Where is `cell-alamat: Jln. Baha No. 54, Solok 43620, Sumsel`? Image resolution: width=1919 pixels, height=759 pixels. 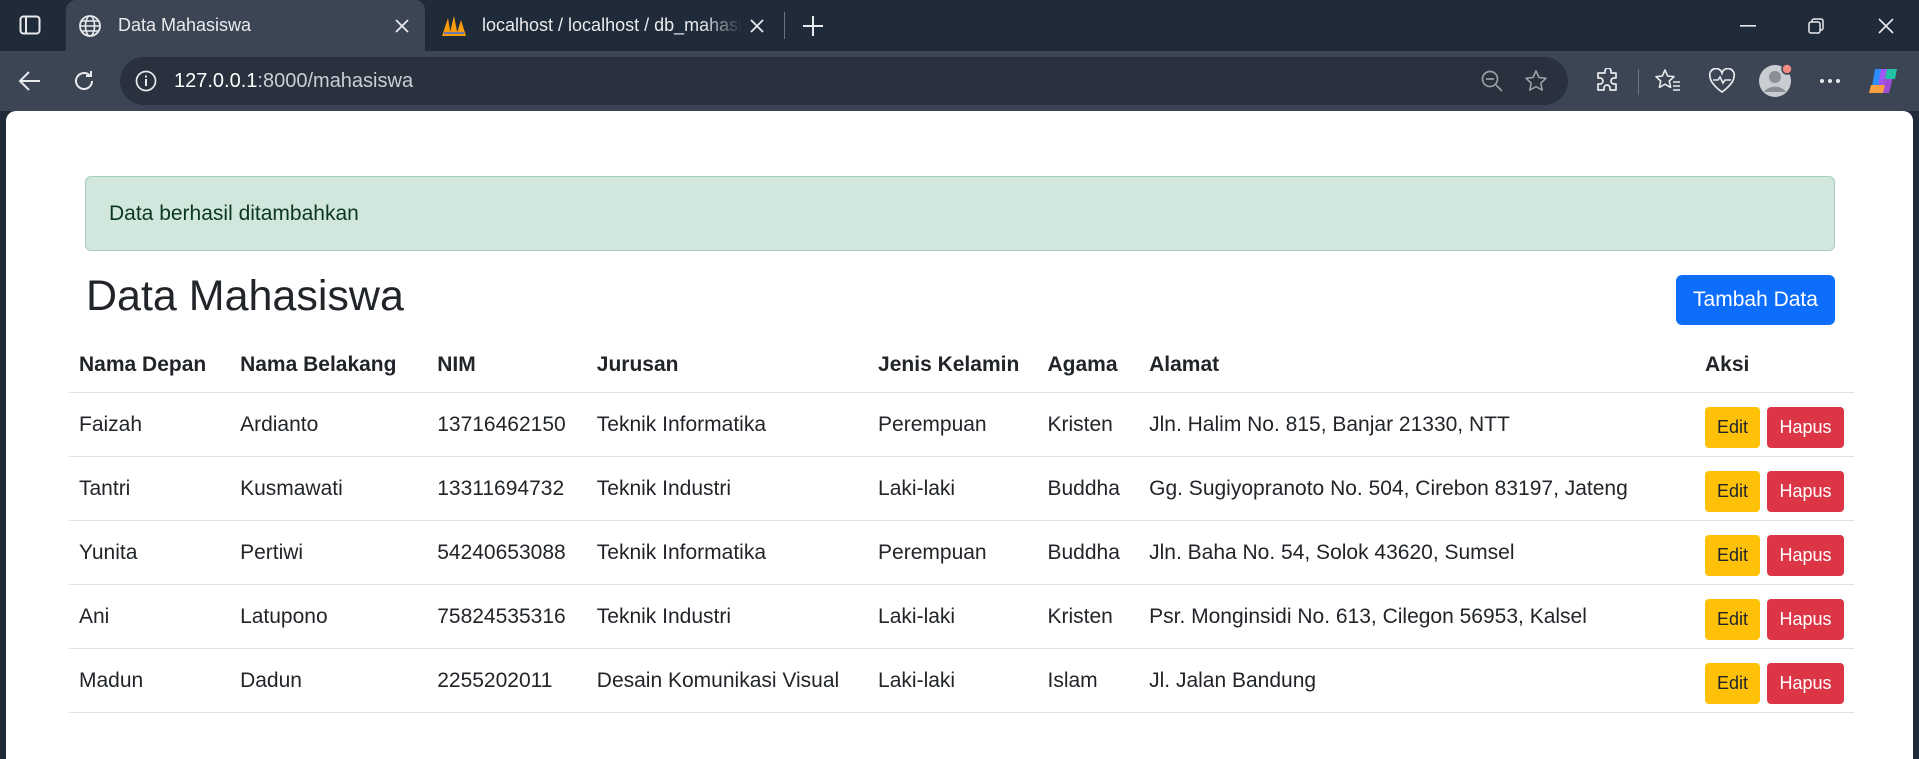
cell-alamat: Jln. Baha No. 54, Solok 43620, Sumsel is located at coordinates (1417, 552).